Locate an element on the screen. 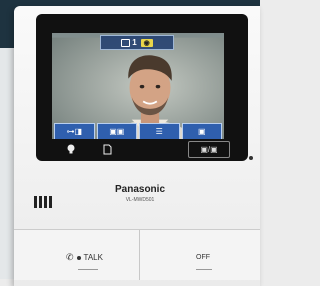  key-unlock-icon: ⊶◨ is located at coordinates (74, 131).